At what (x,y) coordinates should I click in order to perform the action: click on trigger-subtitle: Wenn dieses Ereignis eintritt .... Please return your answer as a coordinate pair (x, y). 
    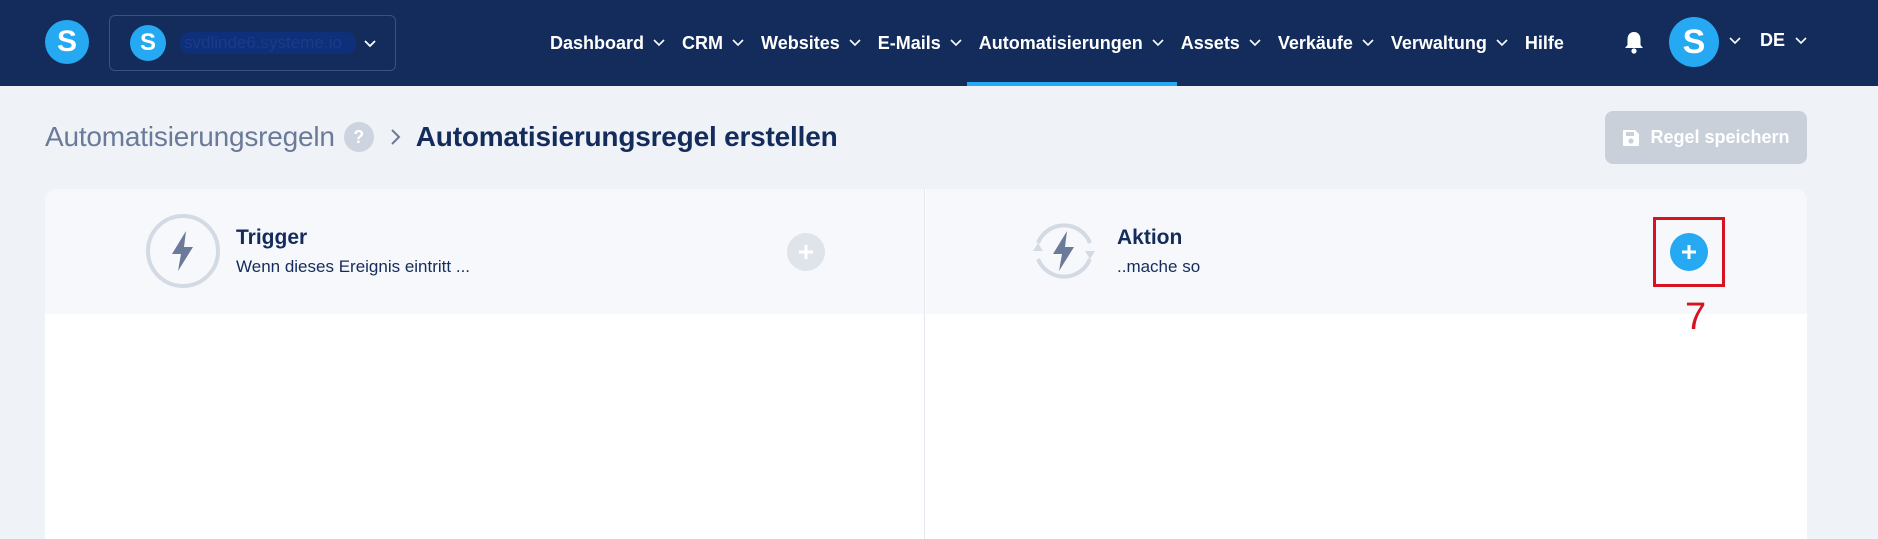
    Looking at the image, I should click on (353, 266).